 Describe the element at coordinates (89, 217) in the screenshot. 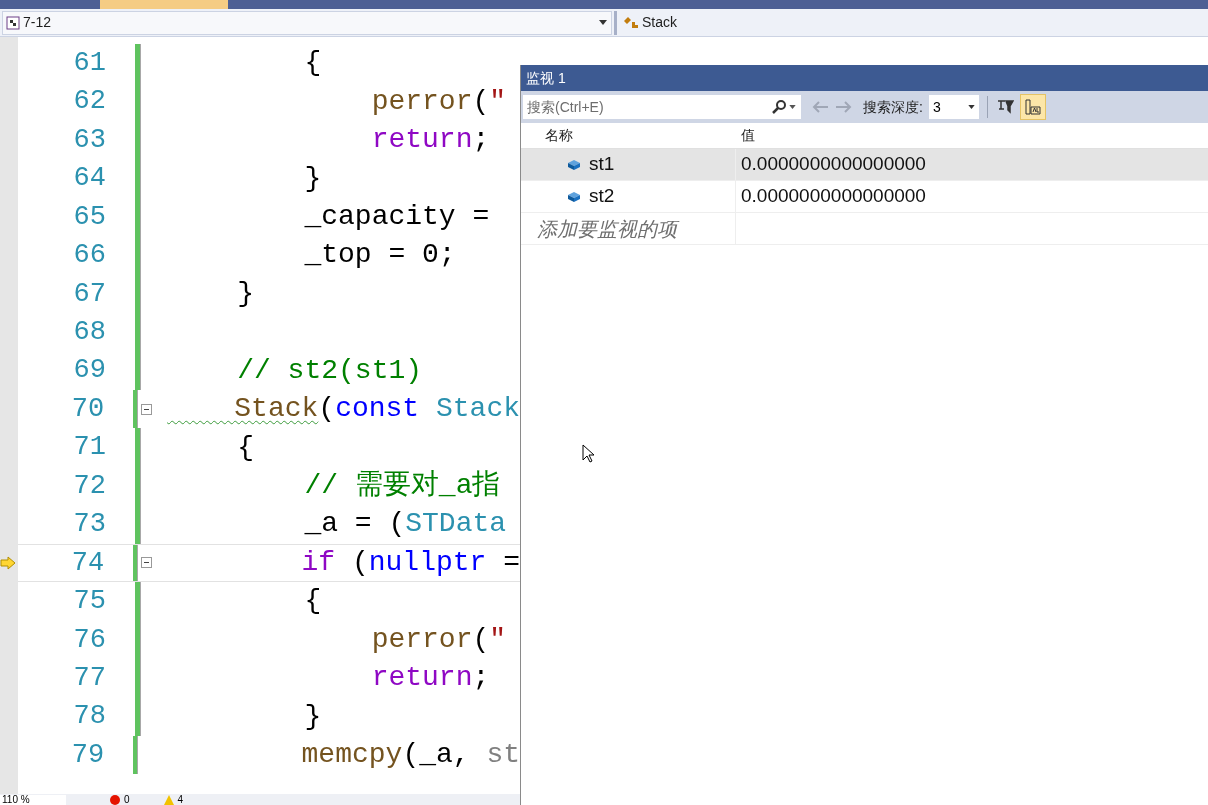

I see `line-number: 65` at that location.